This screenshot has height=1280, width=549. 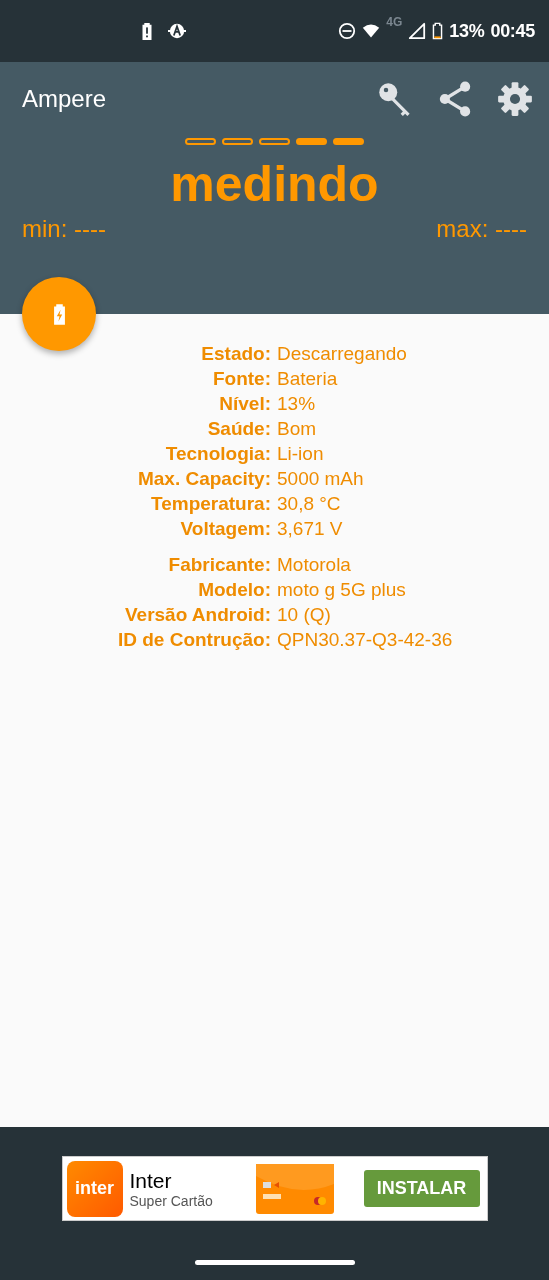 I want to click on max-reading: max: ----, so click(x=481, y=229).